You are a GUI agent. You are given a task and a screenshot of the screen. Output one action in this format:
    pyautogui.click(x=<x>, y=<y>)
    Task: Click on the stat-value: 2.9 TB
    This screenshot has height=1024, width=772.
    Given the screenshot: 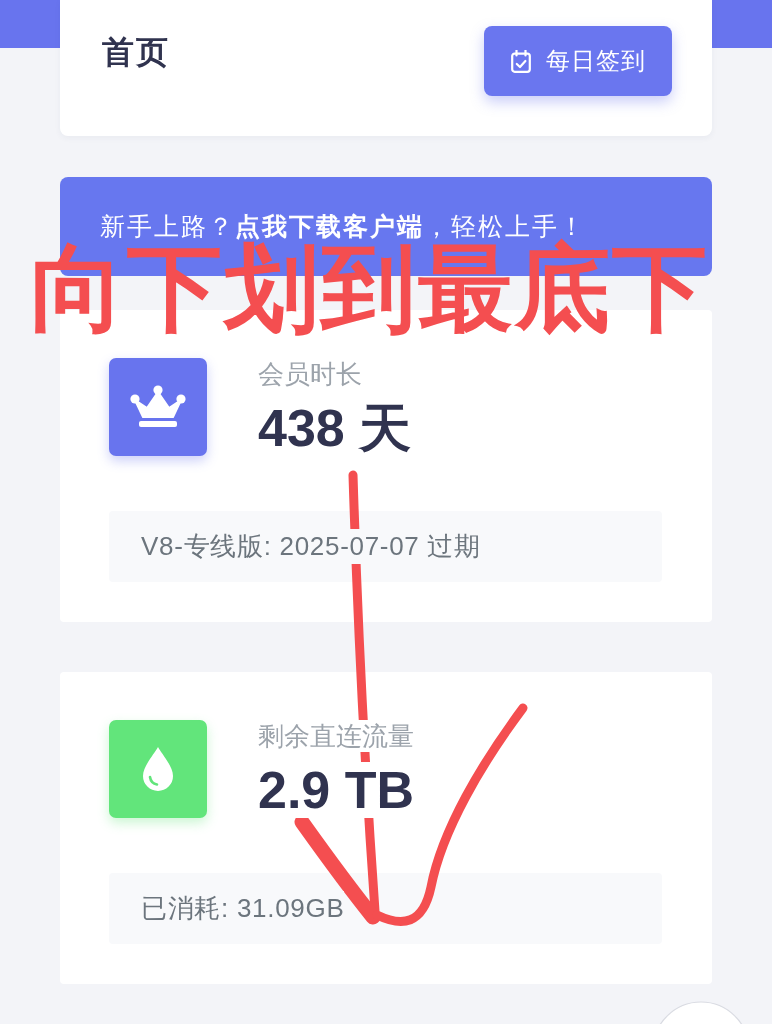 What is the action you would take?
    pyautogui.click(x=336, y=790)
    